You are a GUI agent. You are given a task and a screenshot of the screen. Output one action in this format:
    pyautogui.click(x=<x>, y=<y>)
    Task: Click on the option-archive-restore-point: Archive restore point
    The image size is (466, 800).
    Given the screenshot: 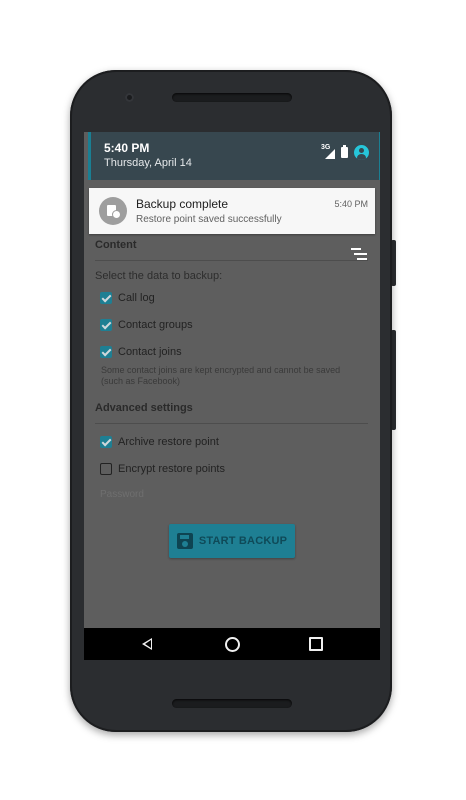 What is the action you would take?
    pyautogui.click(x=159, y=442)
    